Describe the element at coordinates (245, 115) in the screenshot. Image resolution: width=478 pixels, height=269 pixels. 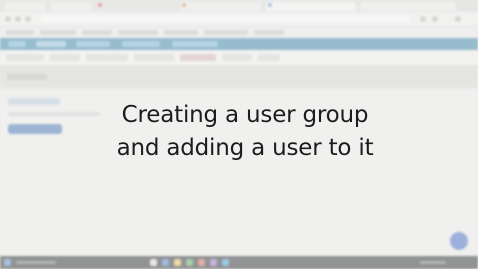
I see `title-line: Creating a user group` at that location.